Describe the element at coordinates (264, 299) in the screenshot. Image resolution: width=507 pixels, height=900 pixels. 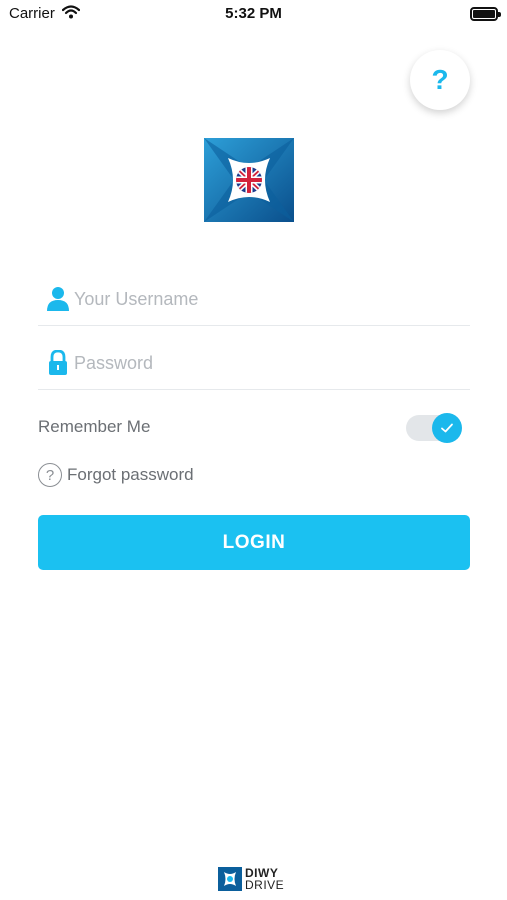
I see `username-input` at that location.